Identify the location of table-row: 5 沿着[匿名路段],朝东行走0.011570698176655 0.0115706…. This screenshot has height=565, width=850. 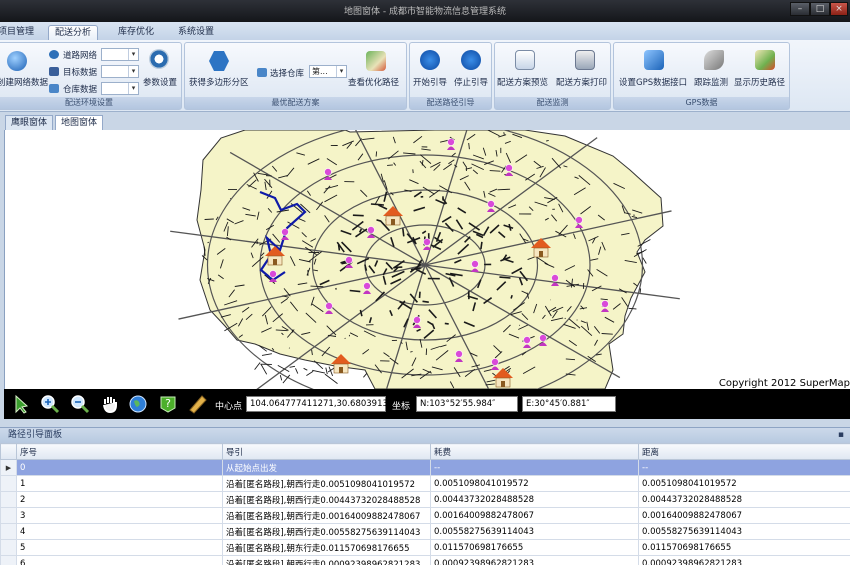
(425, 547).